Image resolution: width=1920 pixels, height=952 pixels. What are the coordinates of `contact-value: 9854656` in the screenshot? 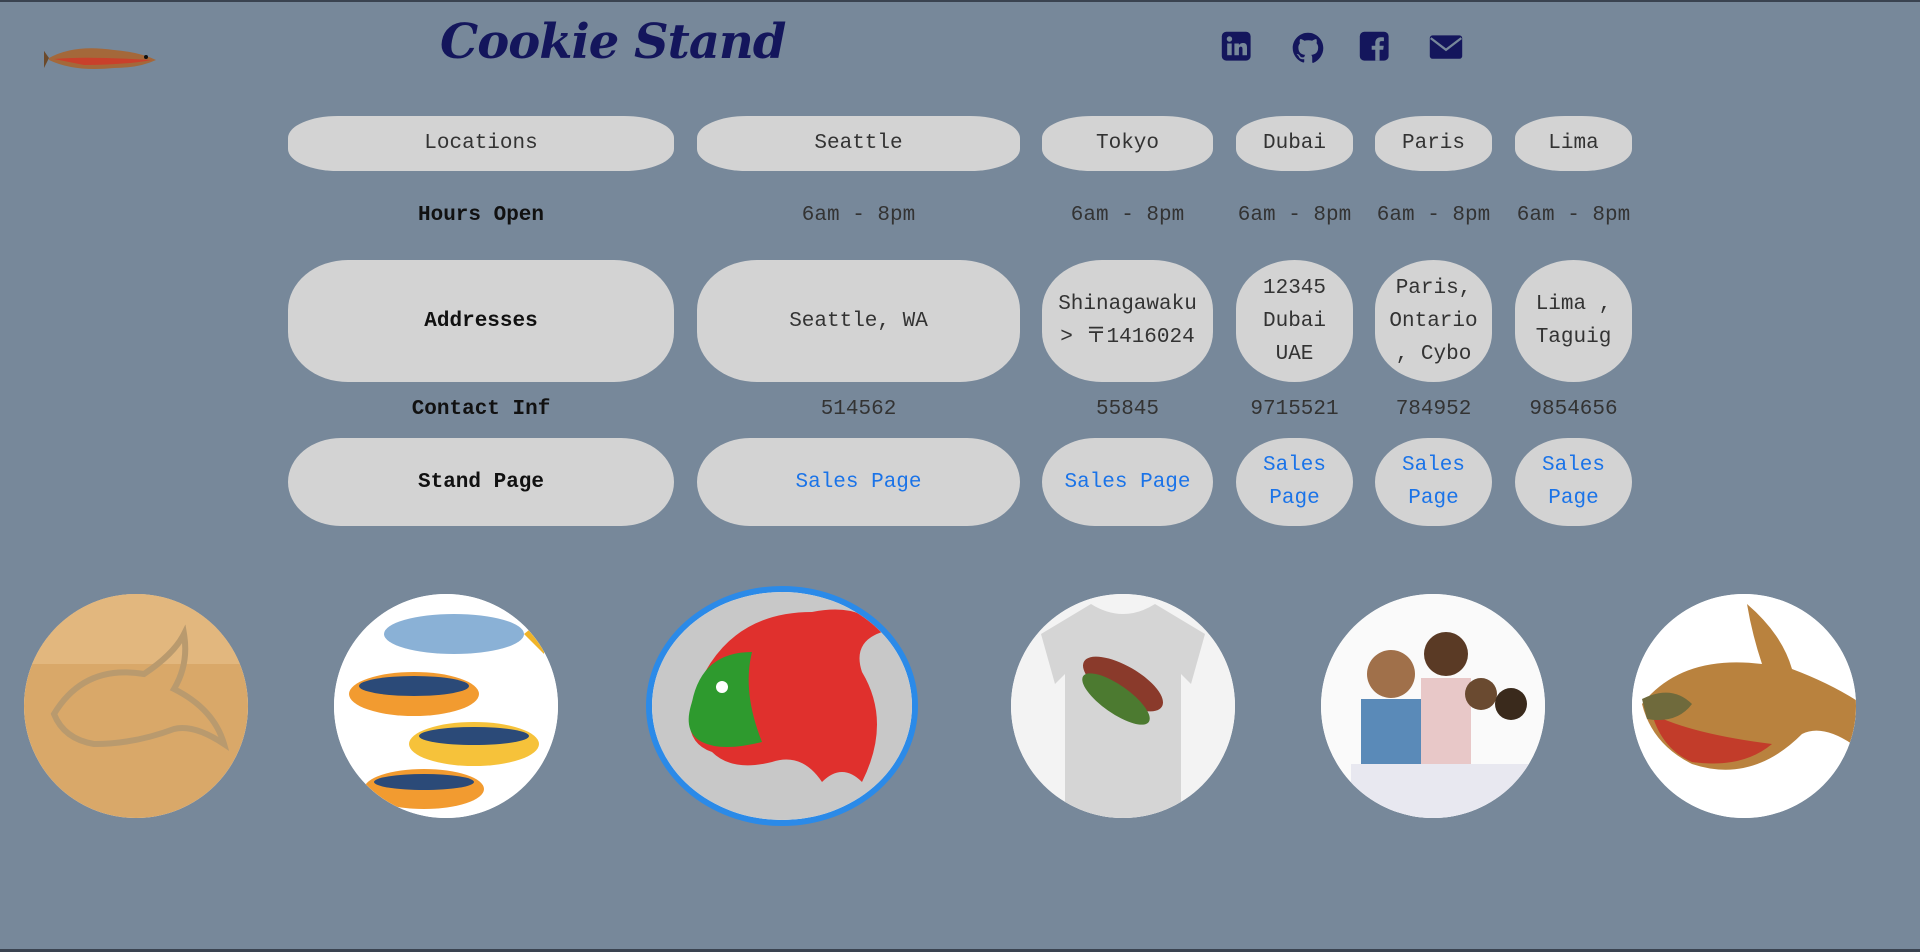 It's located at (1573, 409).